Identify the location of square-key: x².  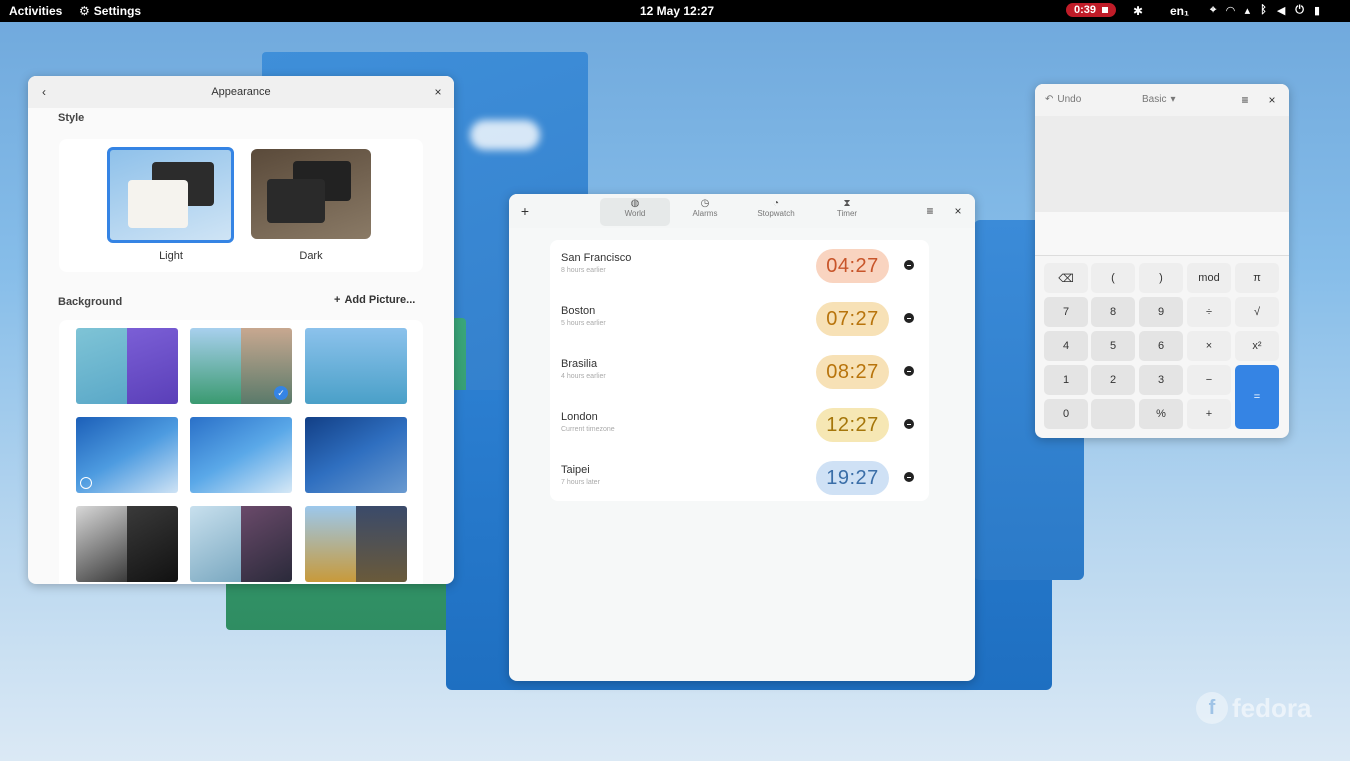
(1257, 346).